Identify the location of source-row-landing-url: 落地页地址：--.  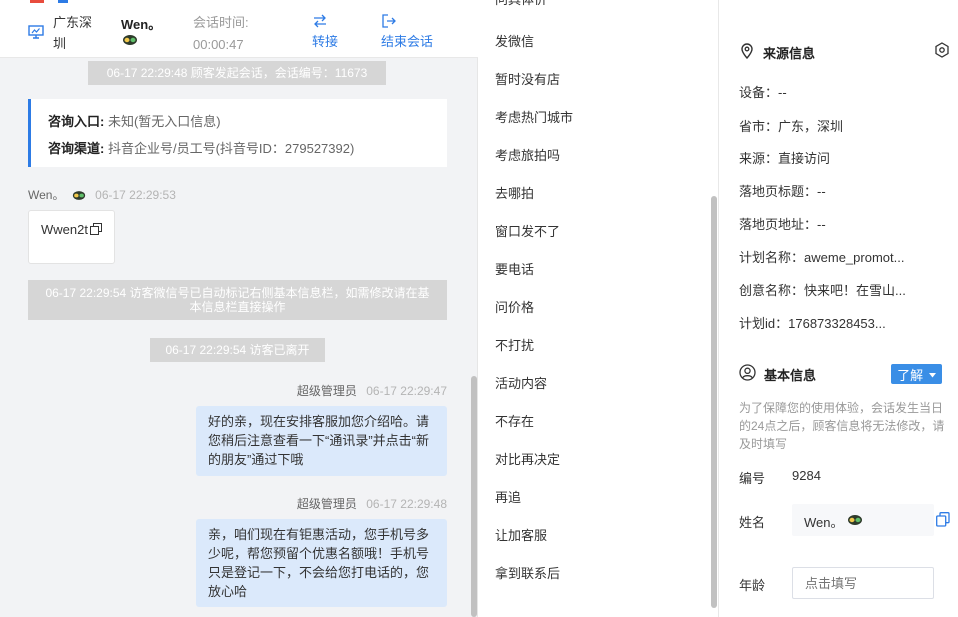
(782, 223).